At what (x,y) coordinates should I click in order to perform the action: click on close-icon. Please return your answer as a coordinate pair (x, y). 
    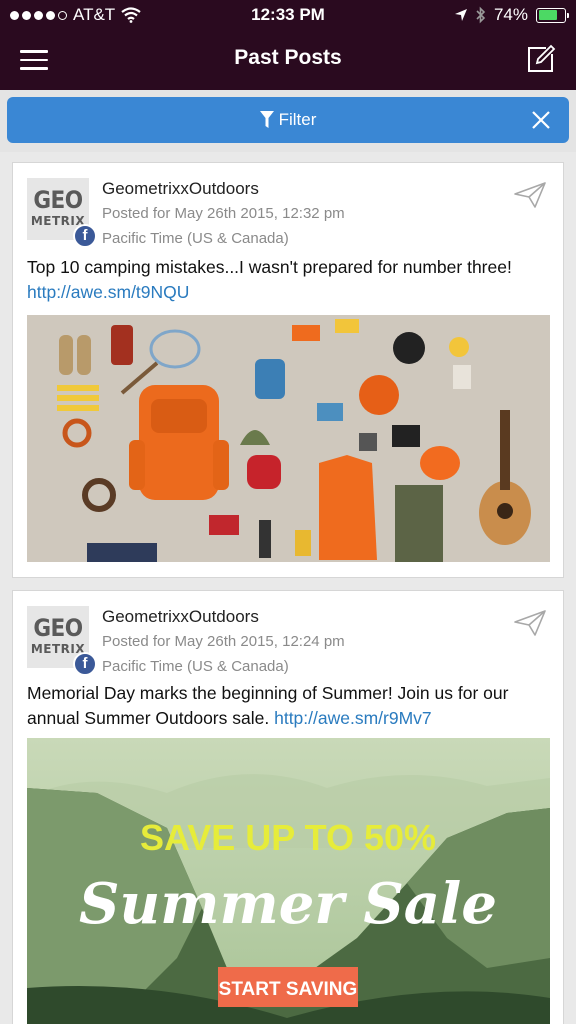
    Looking at the image, I should click on (541, 120).